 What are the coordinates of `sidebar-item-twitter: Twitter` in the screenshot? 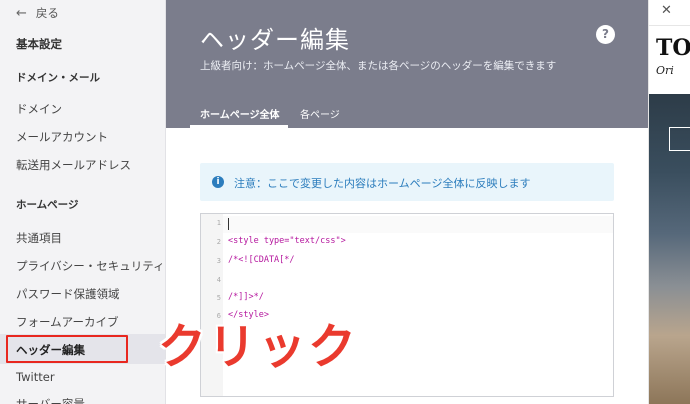 It's located at (35, 377).